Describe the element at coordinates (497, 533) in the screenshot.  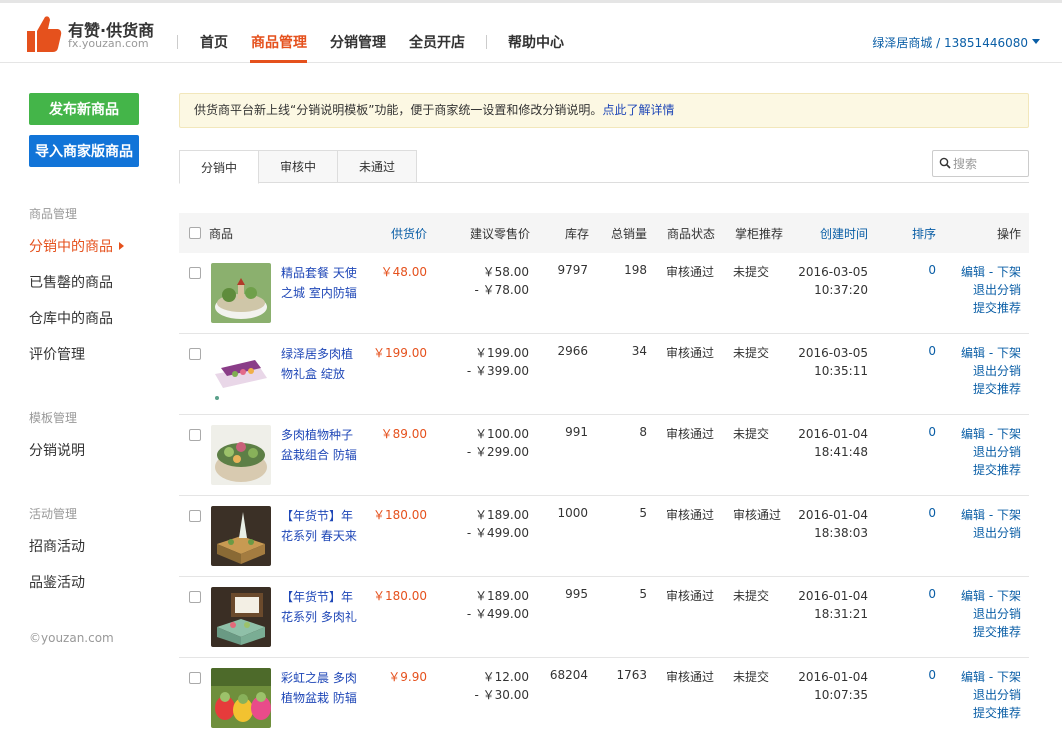
I see `retail-price-max: - ￥499.00` at that location.